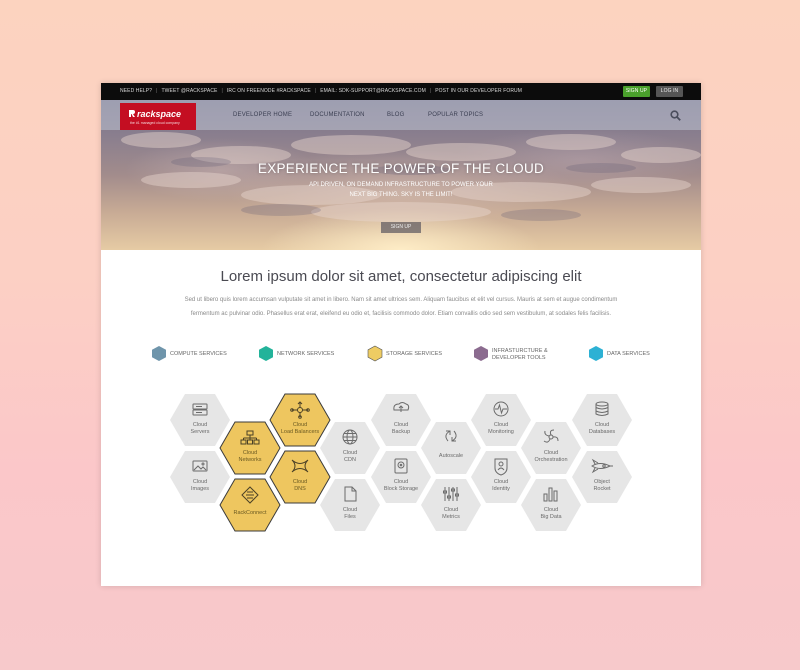 The width and height of the screenshot is (800, 670). Describe the element at coordinates (401, 477) in the screenshot. I see `service-hex-cloud-block-storage: Cloud Block Storage` at that location.